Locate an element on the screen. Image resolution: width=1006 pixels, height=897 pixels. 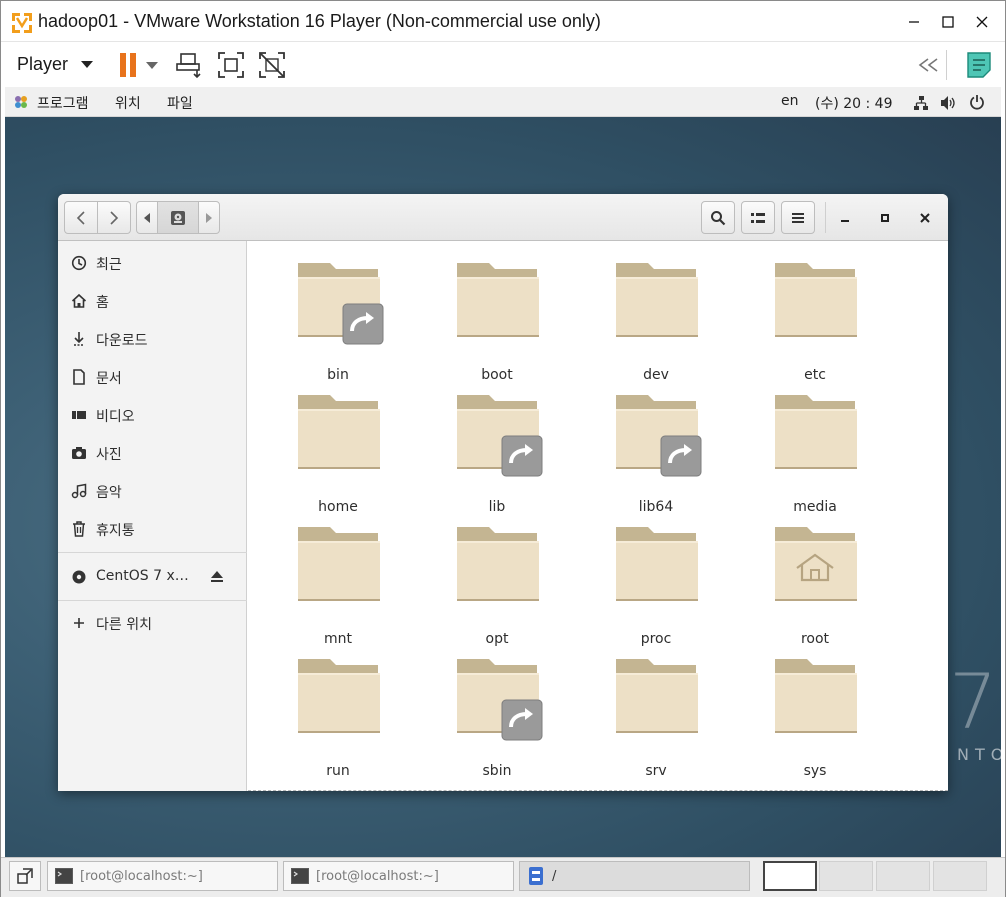
pause-icon is located at coordinates (128, 65).